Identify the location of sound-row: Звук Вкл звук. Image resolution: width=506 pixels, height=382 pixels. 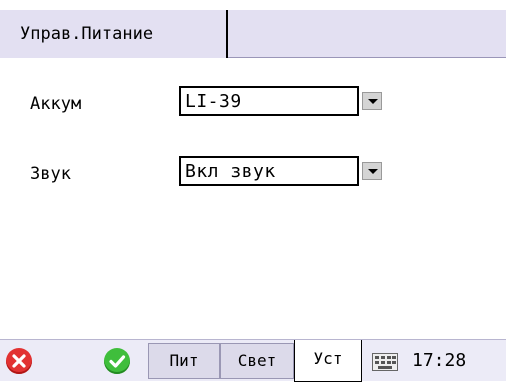
(253, 176).